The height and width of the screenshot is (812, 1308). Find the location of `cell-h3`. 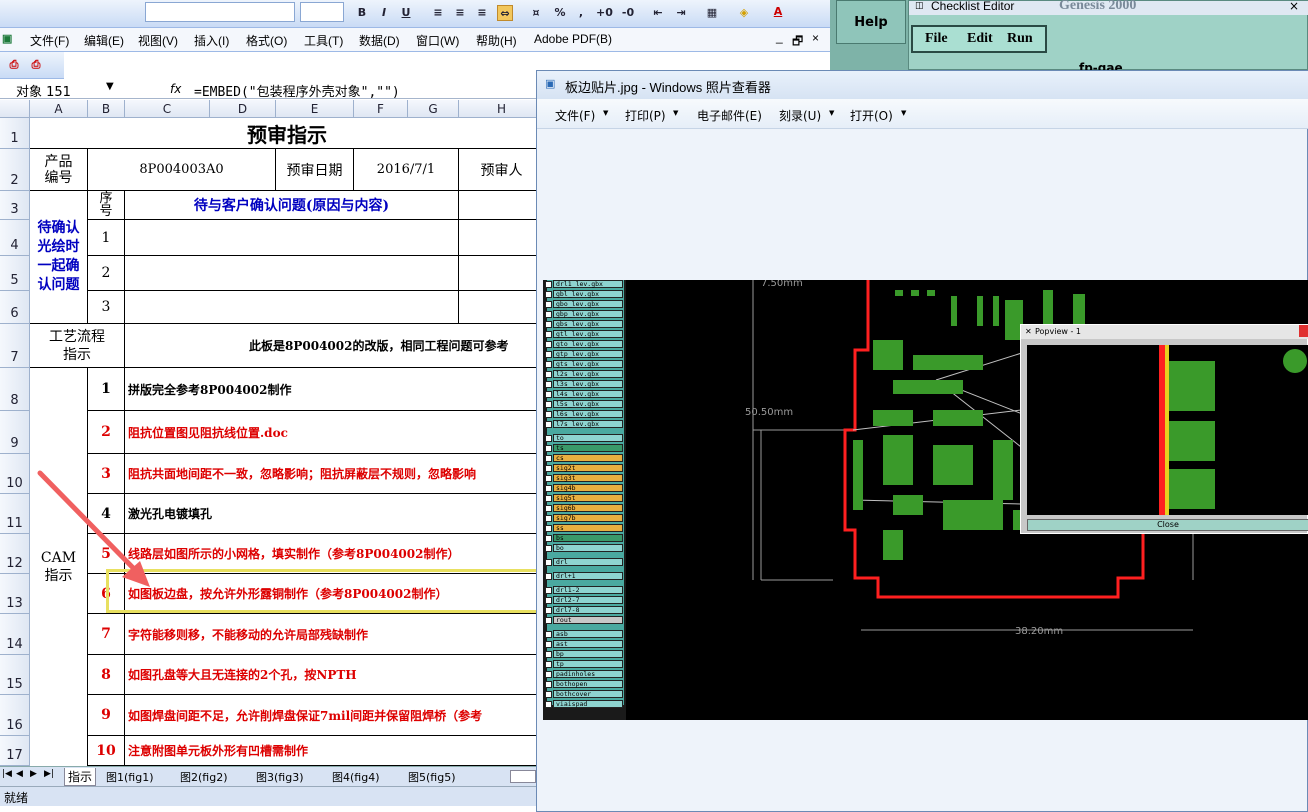

cell-h3 is located at coordinates (502, 205).